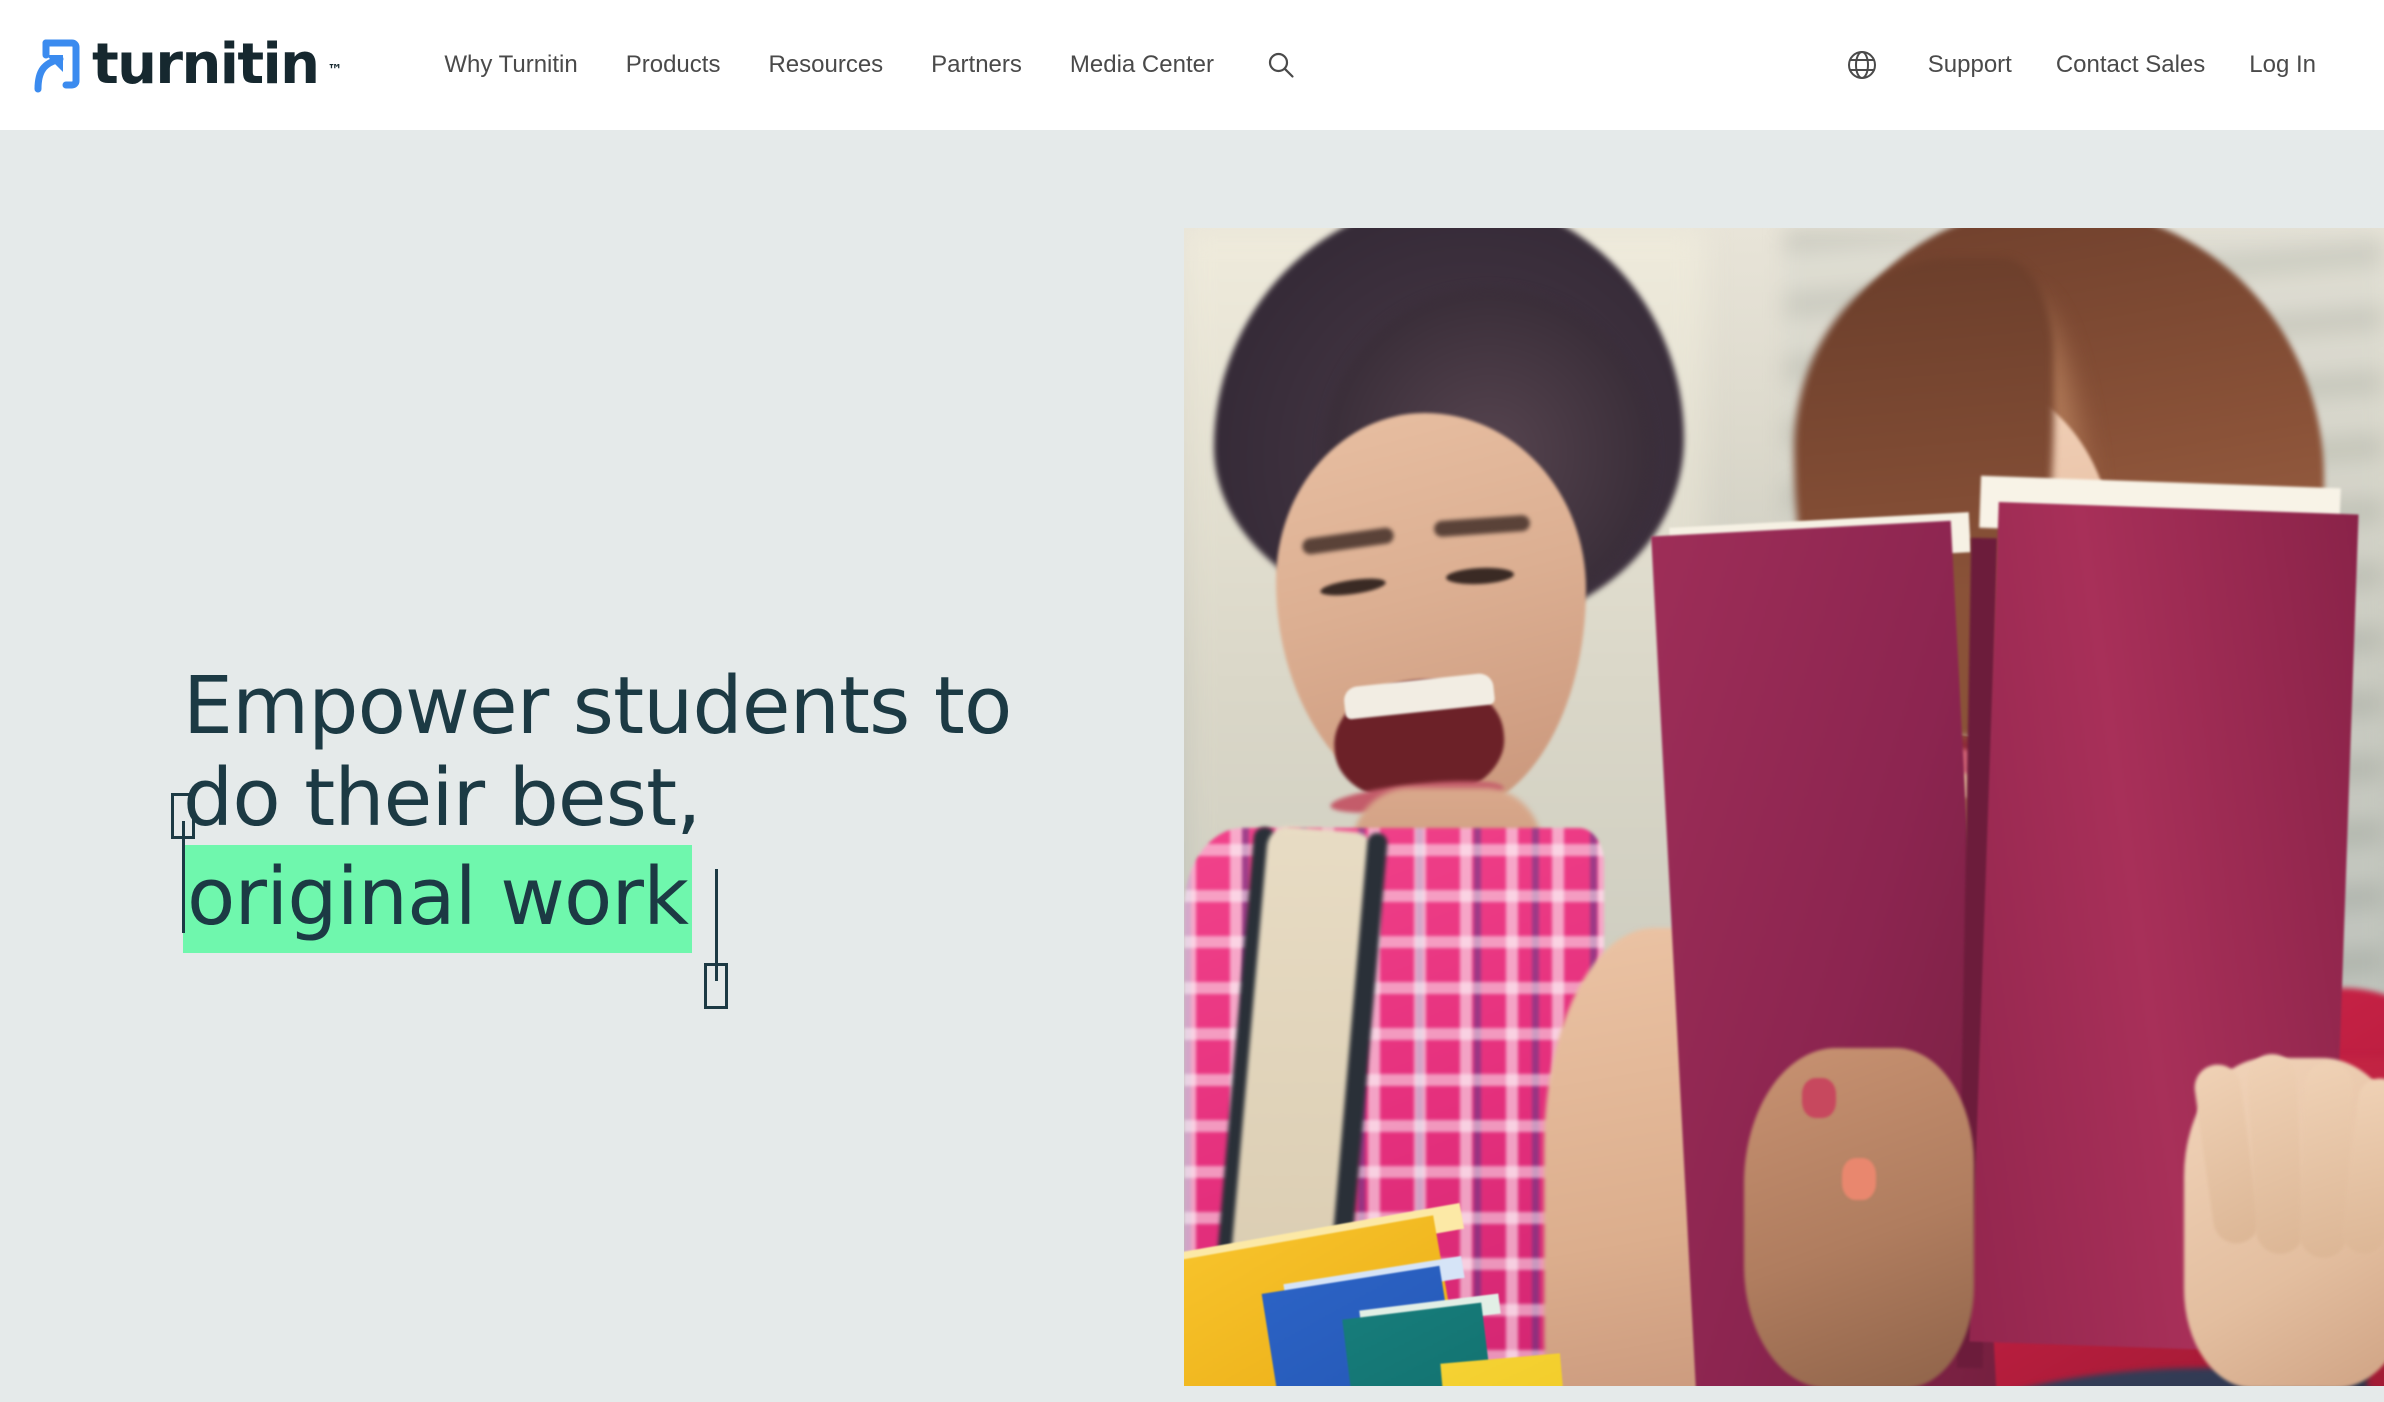 The image size is (2384, 1402). What do you see at coordinates (335, 70) in the screenshot?
I see `trademark-symbol: ™` at bounding box center [335, 70].